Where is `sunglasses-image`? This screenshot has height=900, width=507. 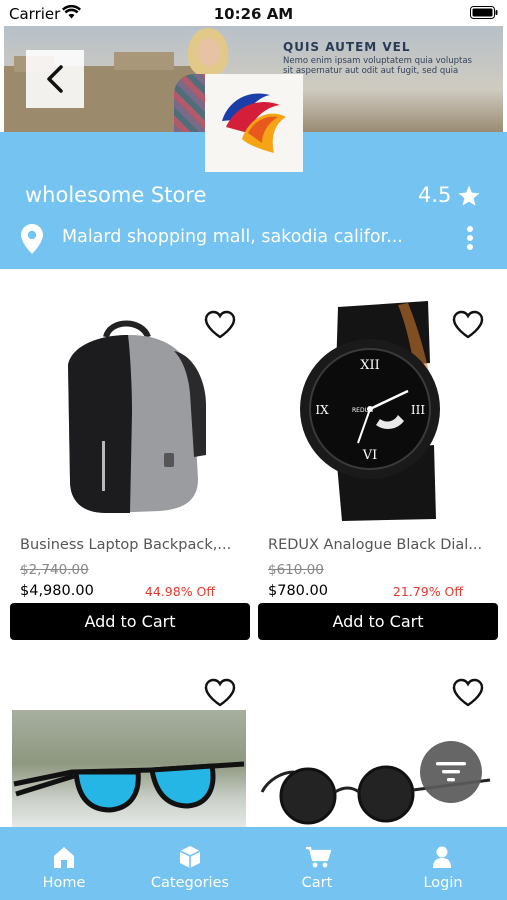
sunglasses-image is located at coordinates (129, 787).